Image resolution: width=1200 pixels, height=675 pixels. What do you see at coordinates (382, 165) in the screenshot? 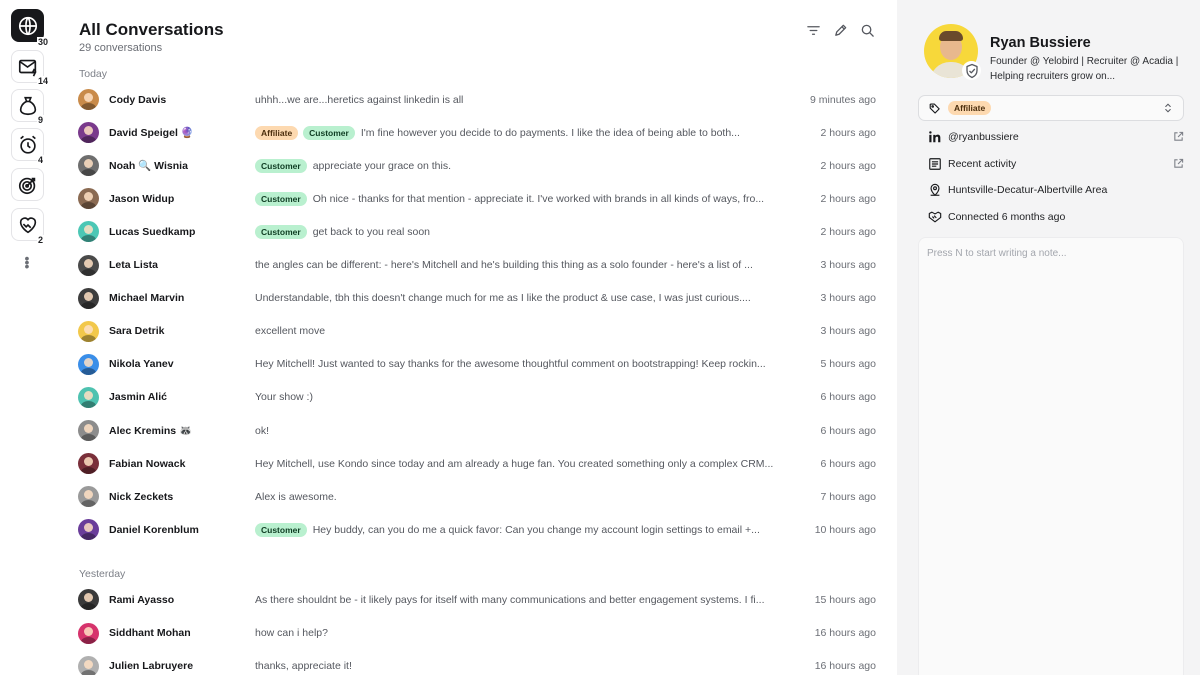
I see `message-text: appreciate your grace on this.` at bounding box center [382, 165].